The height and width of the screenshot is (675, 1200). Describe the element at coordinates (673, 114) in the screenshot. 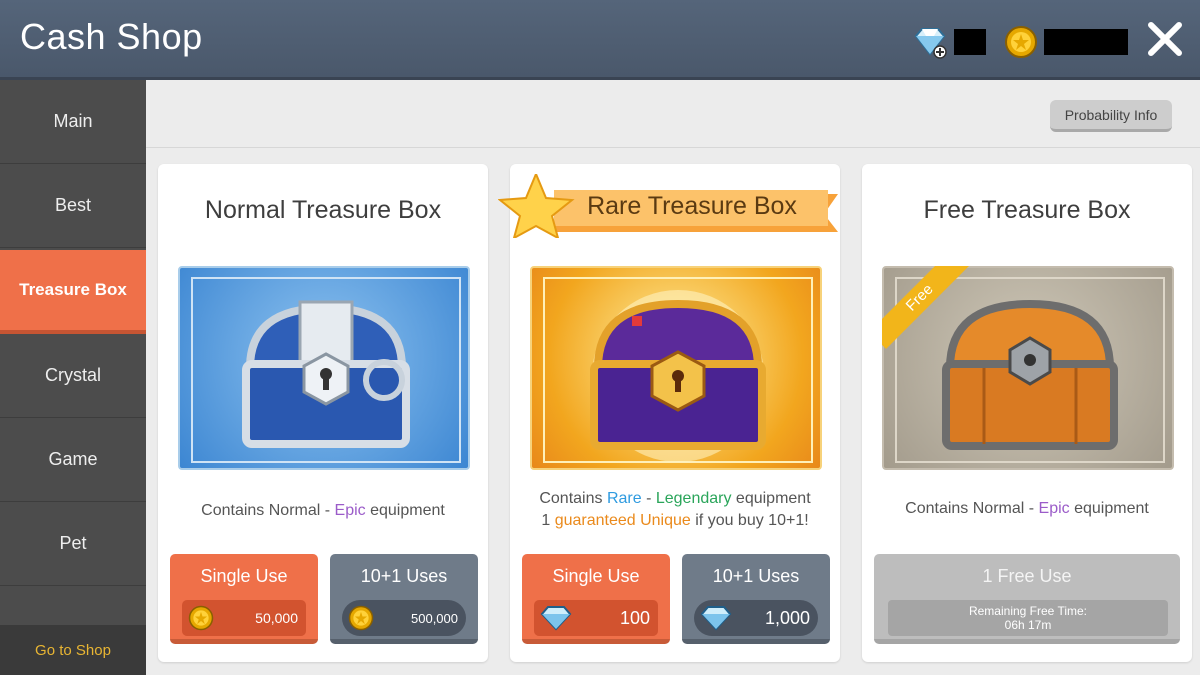

I see `content-toolbar: Probability Info` at that location.